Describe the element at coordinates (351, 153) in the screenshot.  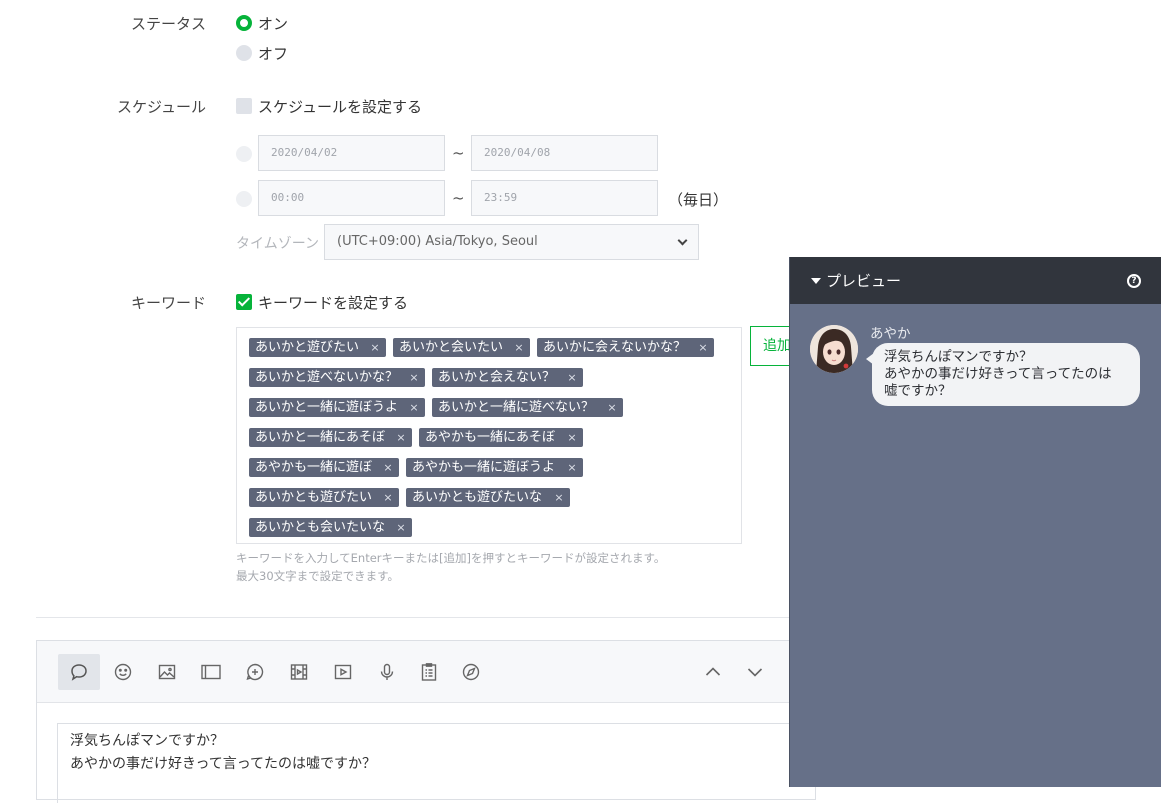
I see `start-date-input: 2020/04/02` at that location.